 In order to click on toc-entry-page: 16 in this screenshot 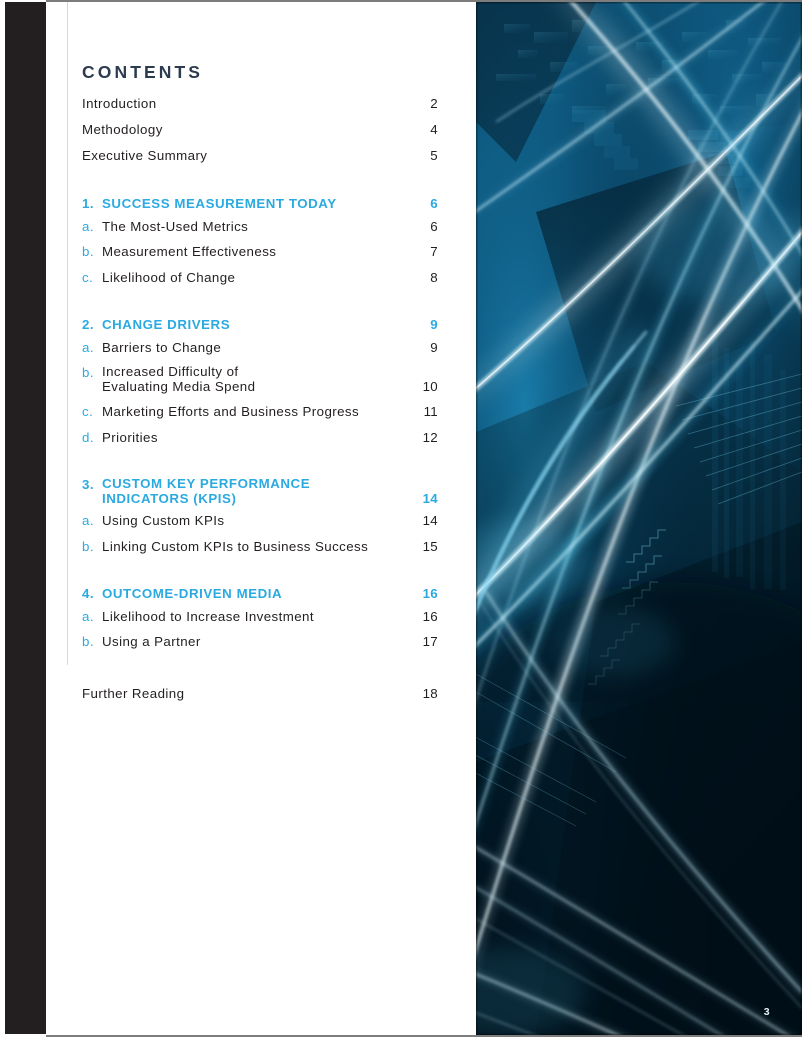, I will do `click(430, 616)`.